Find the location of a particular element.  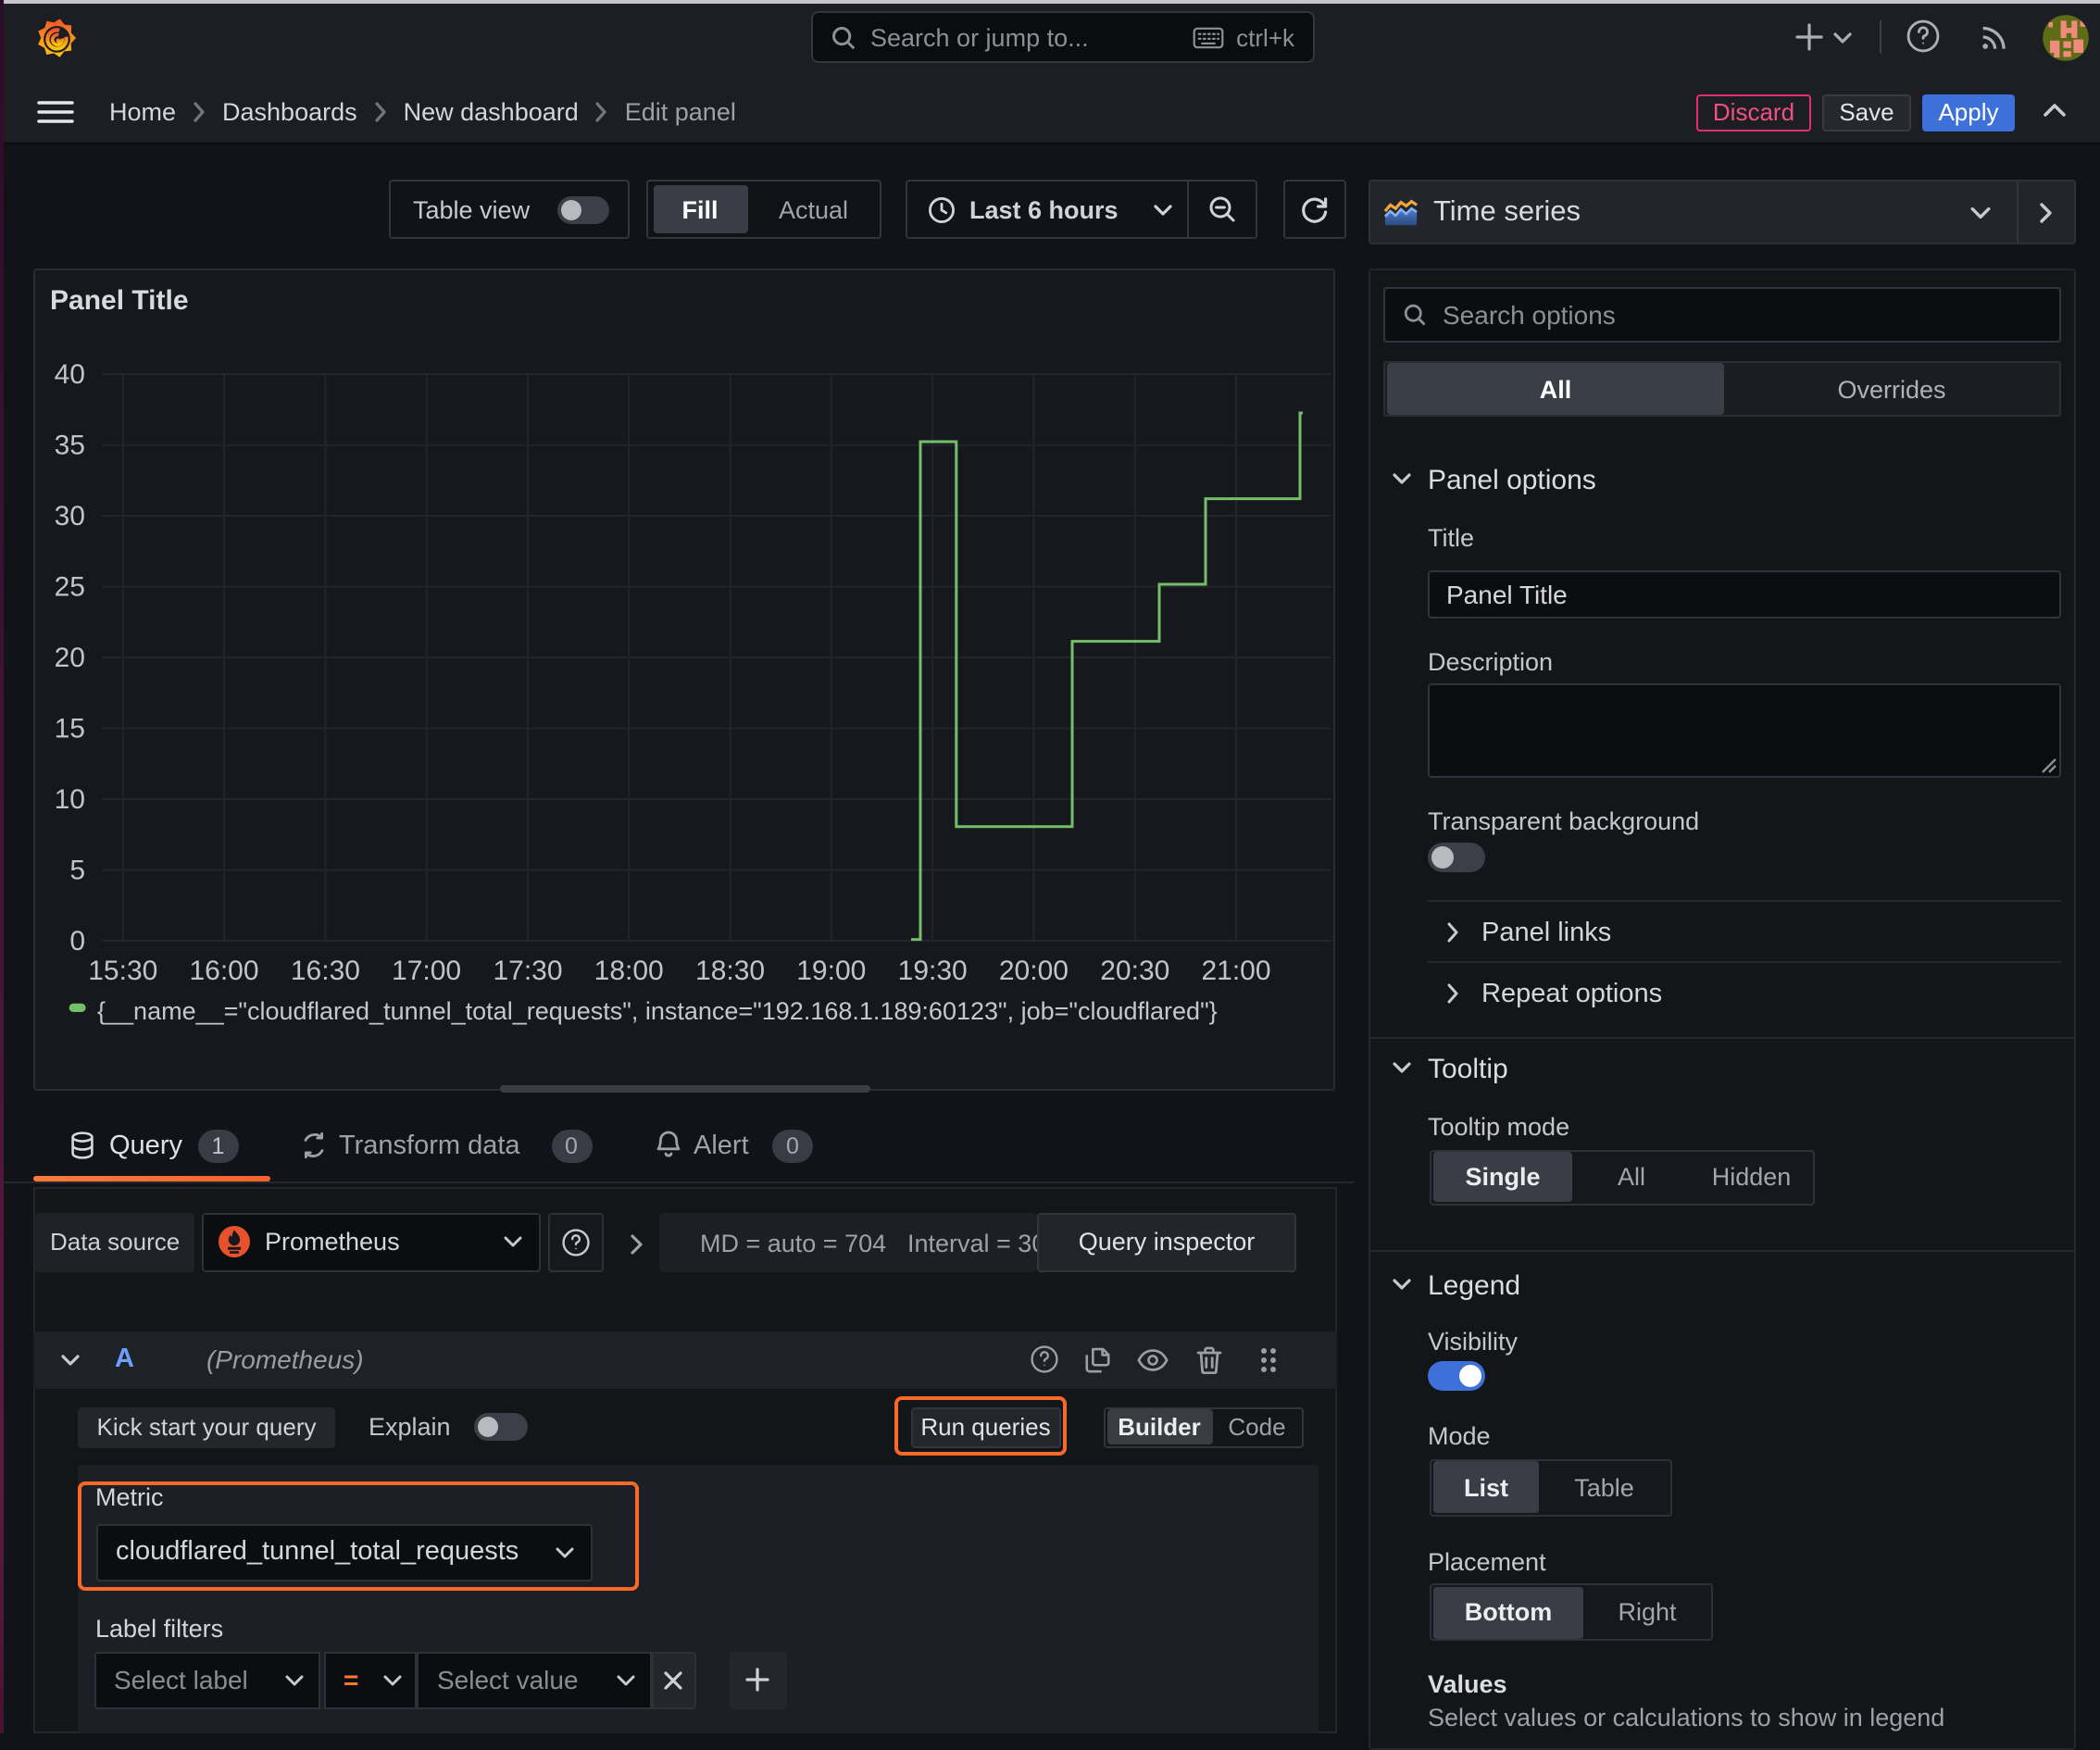

svg-text: 5 is located at coordinates (77, 871).